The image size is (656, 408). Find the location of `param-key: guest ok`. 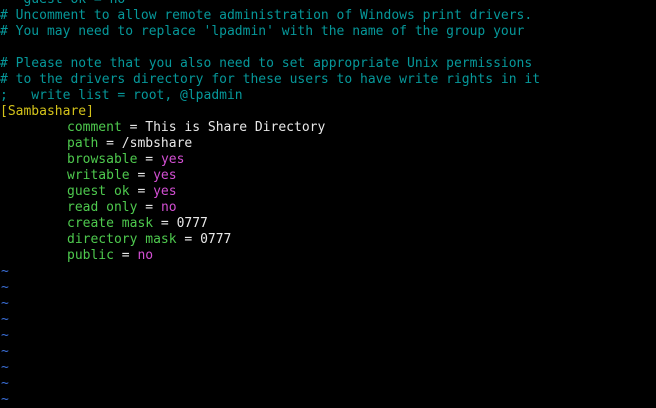

param-key: guest ok is located at coordinates (98, 191).